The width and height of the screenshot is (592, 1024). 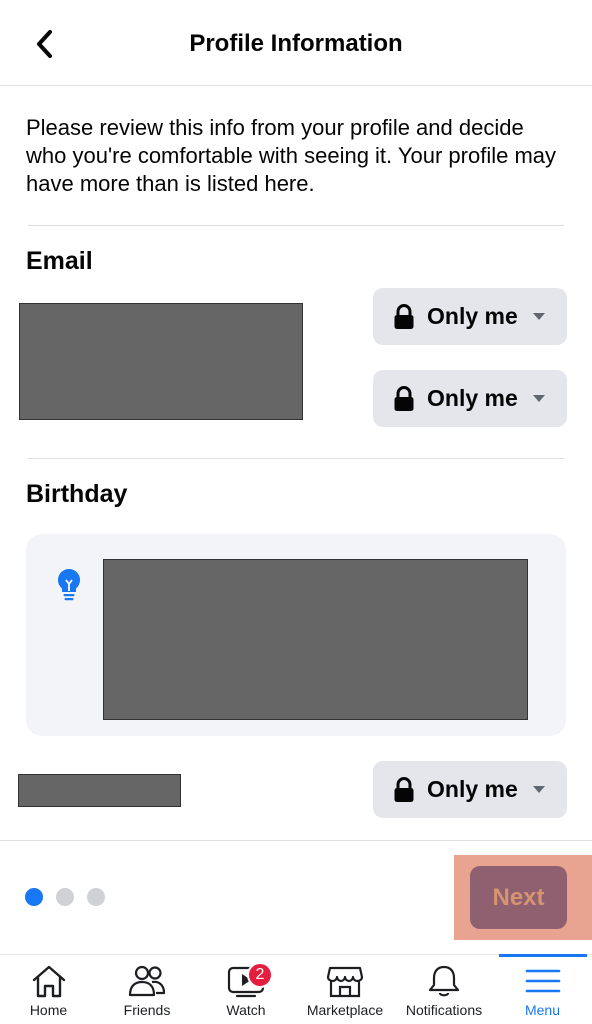 What do you see at coordinates (246, 1010) in the screenshot?
I see `tab-label: Watch` at bounding box center [246, 1010].